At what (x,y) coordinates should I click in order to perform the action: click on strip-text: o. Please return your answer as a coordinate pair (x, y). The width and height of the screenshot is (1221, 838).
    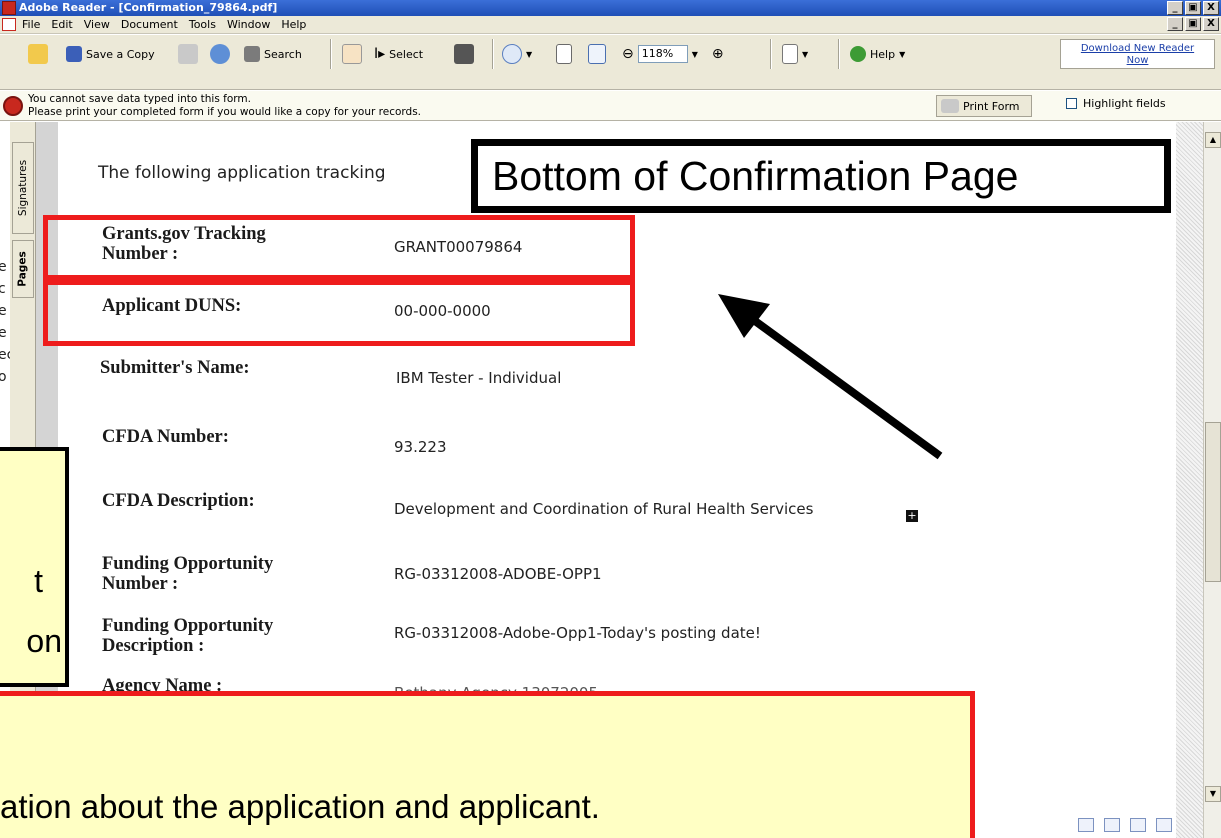
    Looking at the image, I should click on (3, 377).